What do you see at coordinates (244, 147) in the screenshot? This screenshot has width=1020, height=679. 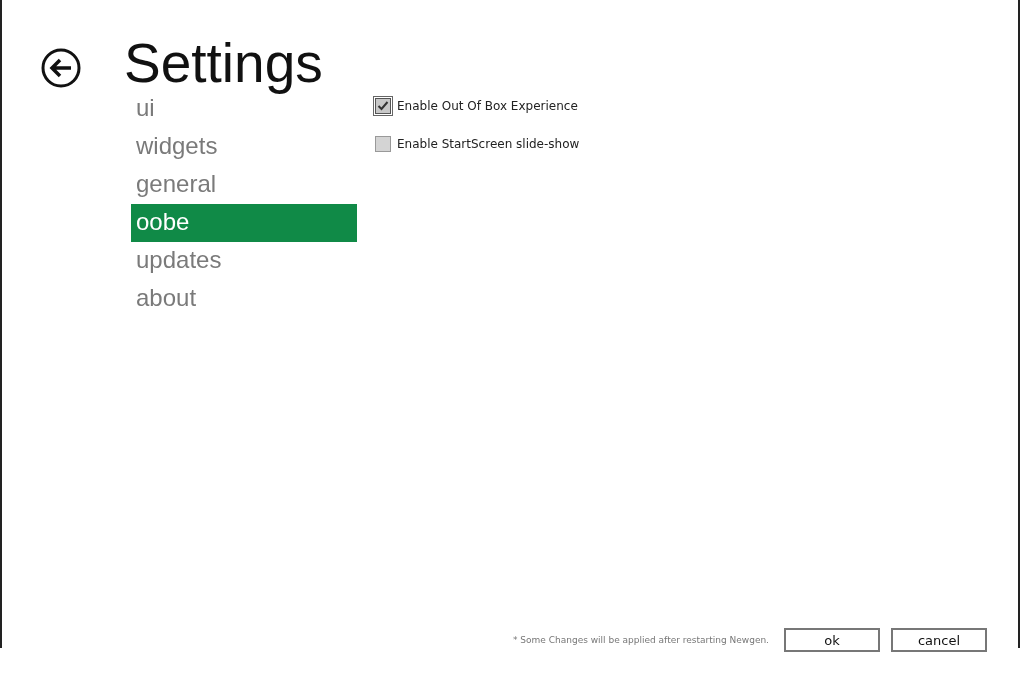 I see `nav-item: widgets` at bounding box center [244, 147].